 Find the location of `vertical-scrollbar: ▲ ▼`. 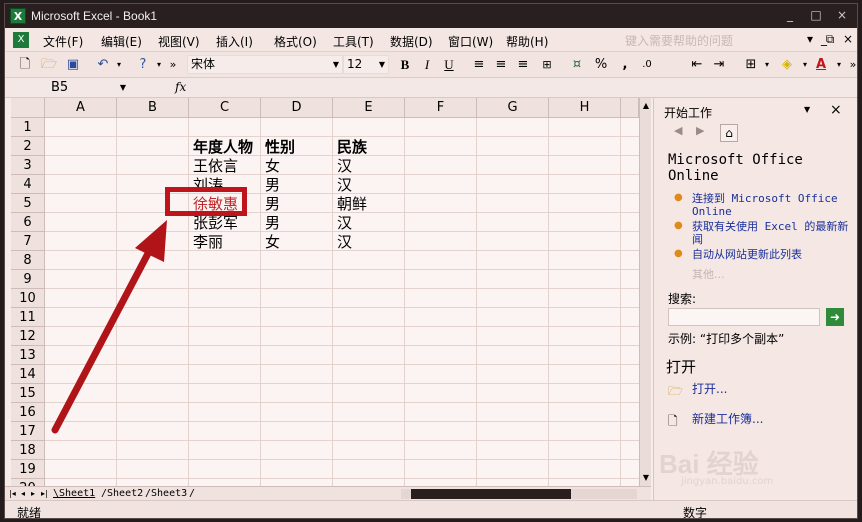

vertical-scrollbar: ▲ ▼ is located at coordinates (645, 292).